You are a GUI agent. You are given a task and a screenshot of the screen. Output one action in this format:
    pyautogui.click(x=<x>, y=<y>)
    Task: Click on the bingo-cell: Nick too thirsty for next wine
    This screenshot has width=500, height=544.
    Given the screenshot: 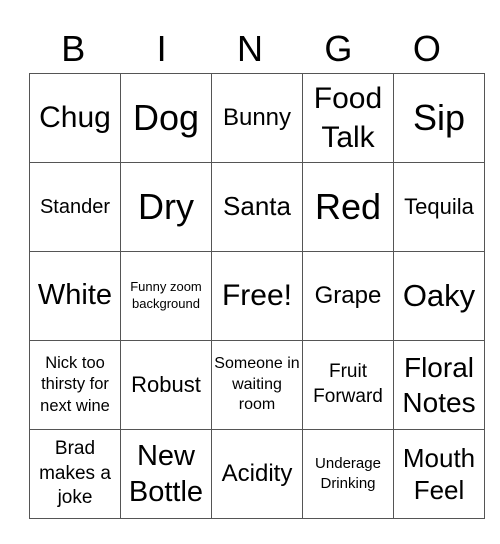 What is the action you would take?
    pyautogui.click(x=75, y=385)
    